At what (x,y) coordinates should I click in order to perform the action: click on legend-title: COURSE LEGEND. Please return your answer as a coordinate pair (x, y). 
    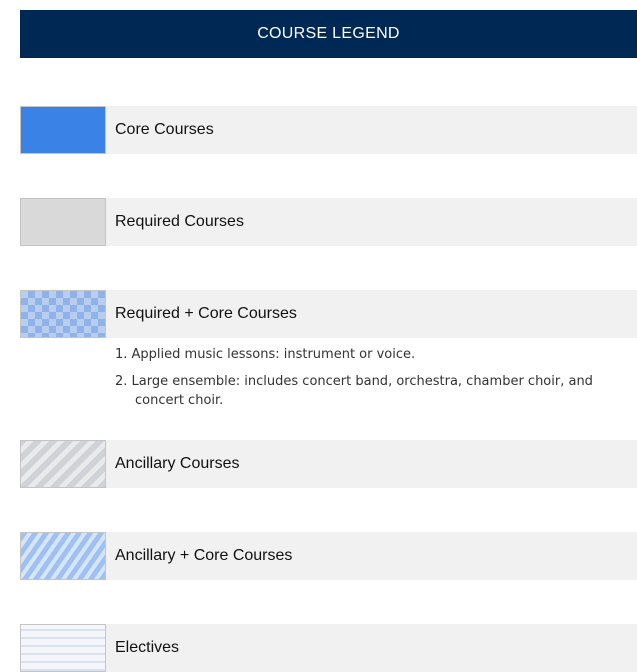
    Looking at the image, I should click on (328, 33).